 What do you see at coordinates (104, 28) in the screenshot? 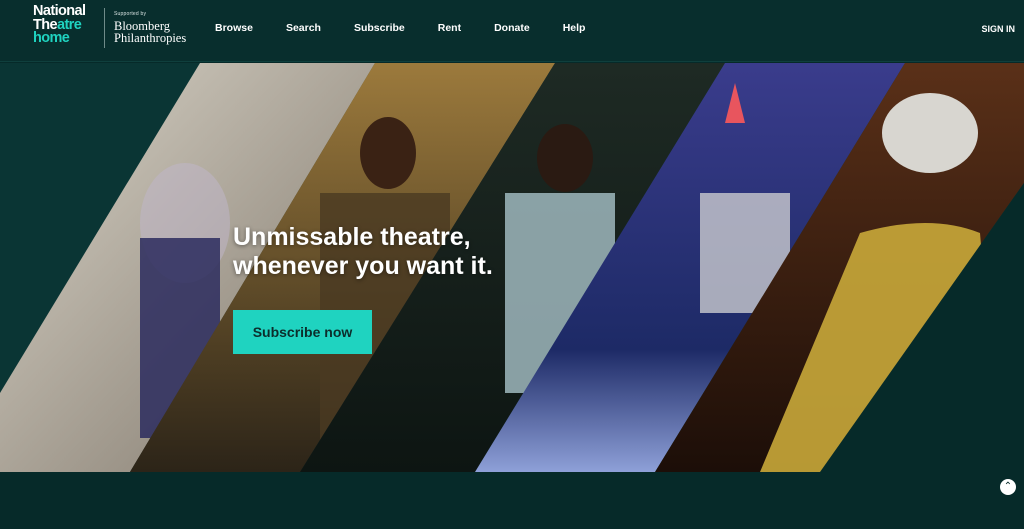
I see `logo-divider` at bounding box center [104, 28].